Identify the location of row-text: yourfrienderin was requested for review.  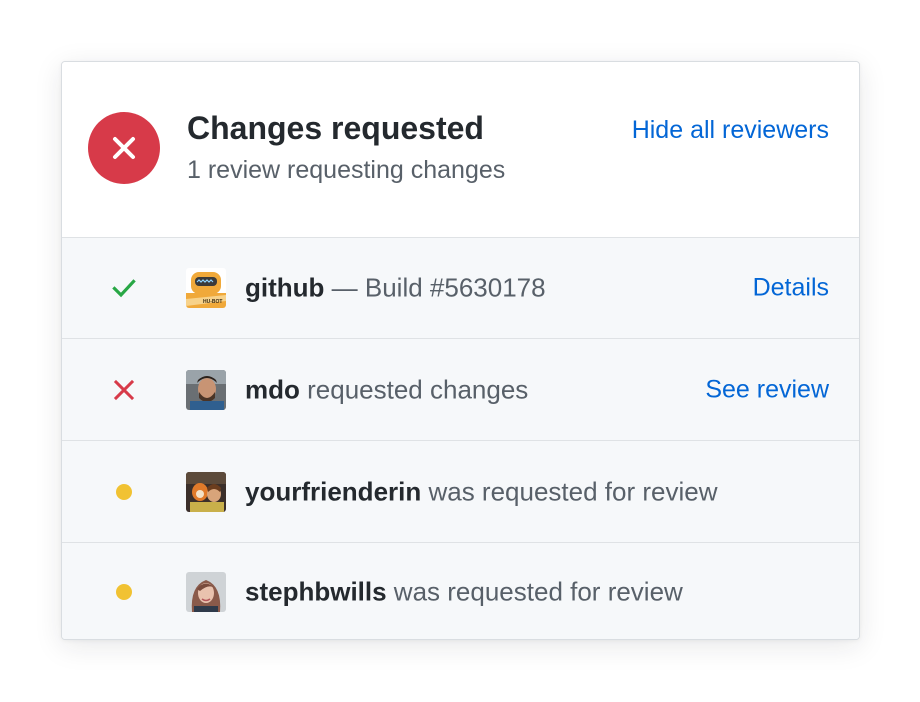
(481, 491).